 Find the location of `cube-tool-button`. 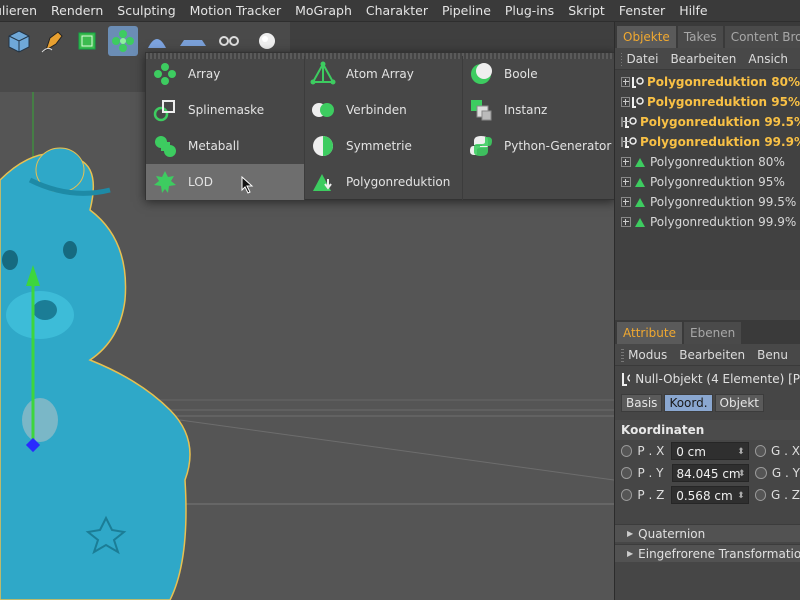

cube-tool-button is located at coordinates (19, 41).